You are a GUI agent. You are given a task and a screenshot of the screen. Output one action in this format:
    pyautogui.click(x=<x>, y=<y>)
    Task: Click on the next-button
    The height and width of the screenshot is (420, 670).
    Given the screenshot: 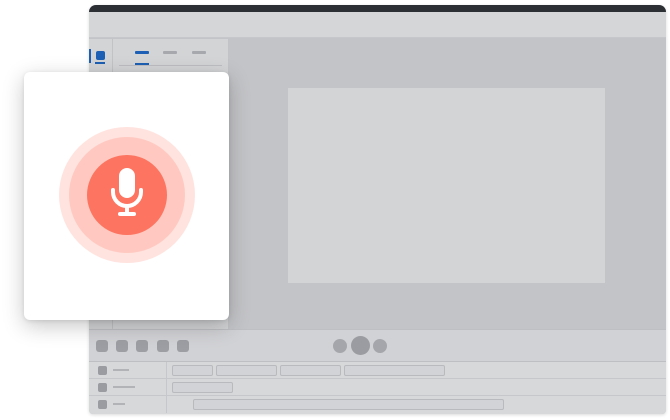 What is the action you would take?
    pyautogui.click(x=380, y=346)
    